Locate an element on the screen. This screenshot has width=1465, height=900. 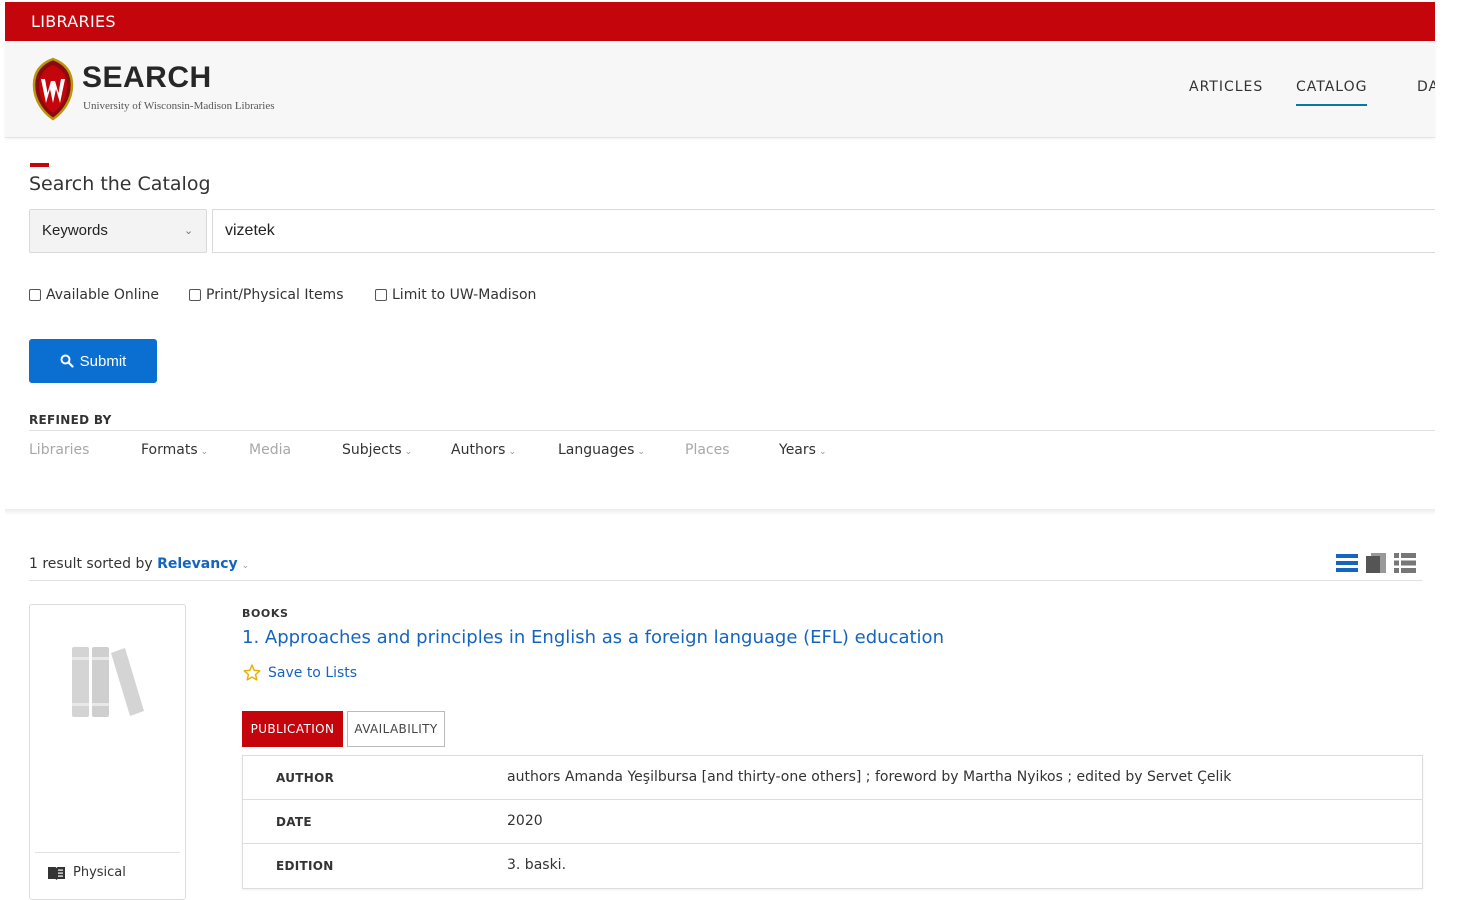
books-icon is located at coordinates (108, 682).